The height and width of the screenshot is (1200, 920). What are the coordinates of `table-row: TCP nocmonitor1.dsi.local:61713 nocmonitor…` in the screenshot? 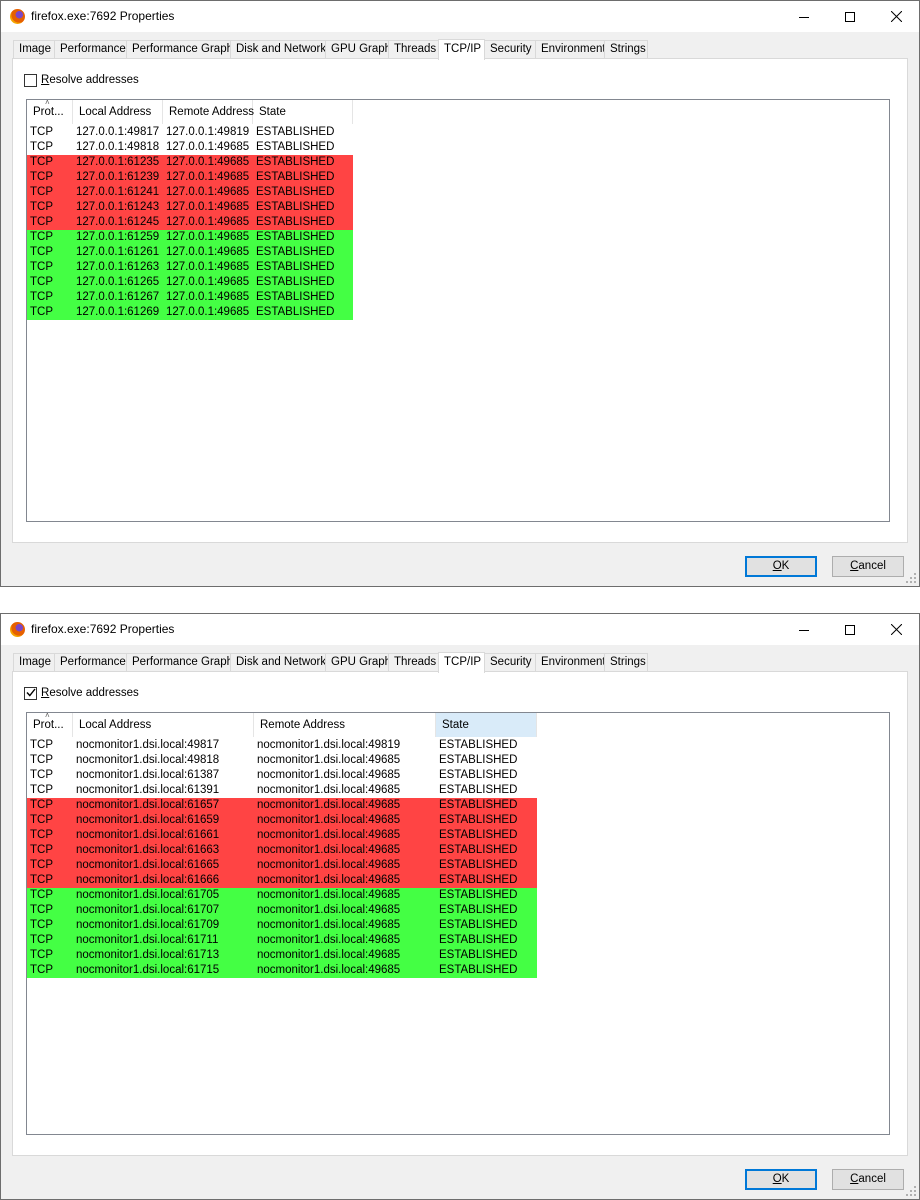 It's located at (282, 955).